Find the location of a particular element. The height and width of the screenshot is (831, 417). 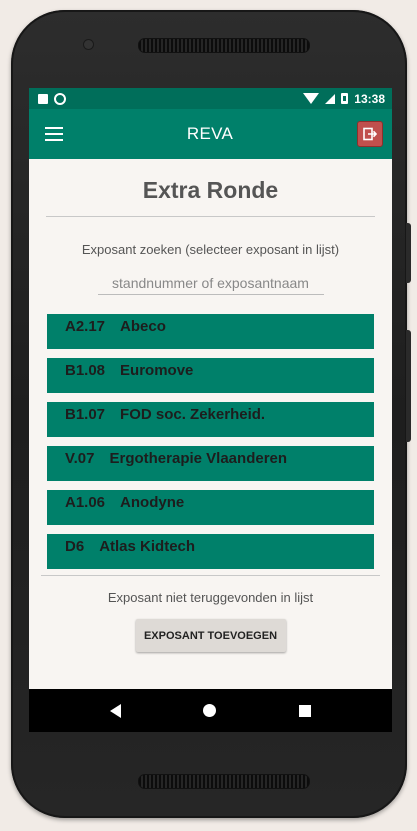

exhibitor-code: B1.07 is located at coordinates (85, 414).